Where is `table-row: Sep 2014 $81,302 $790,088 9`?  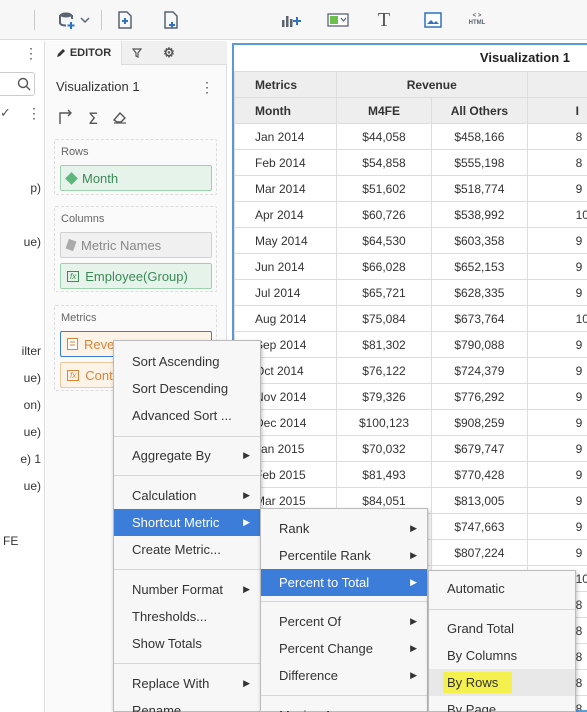 table-row: Sep 2014 $81,302 $790,088 9 is located at coordinates (410, 344).